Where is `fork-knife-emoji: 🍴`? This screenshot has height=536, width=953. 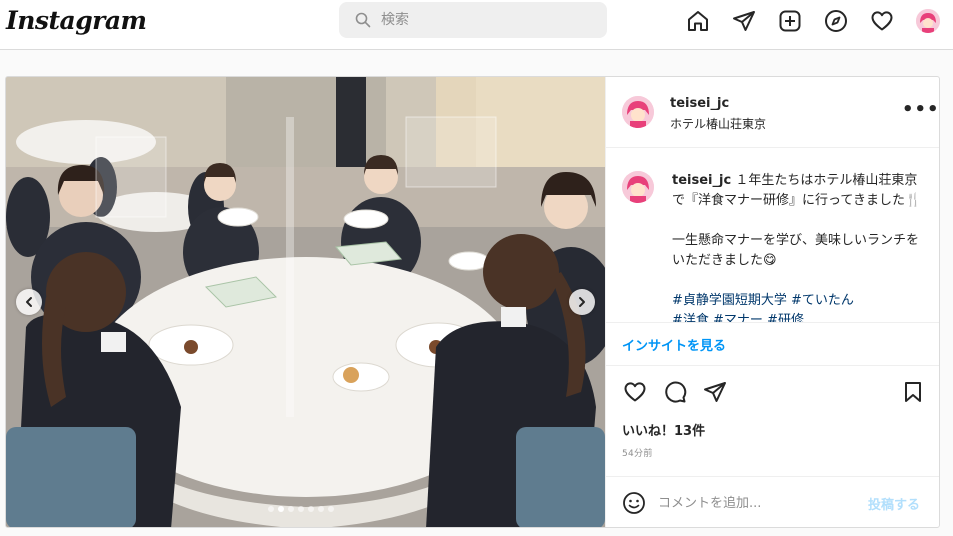 fork-knife-emoji: 🍴 is located at coordinates (913, 200).